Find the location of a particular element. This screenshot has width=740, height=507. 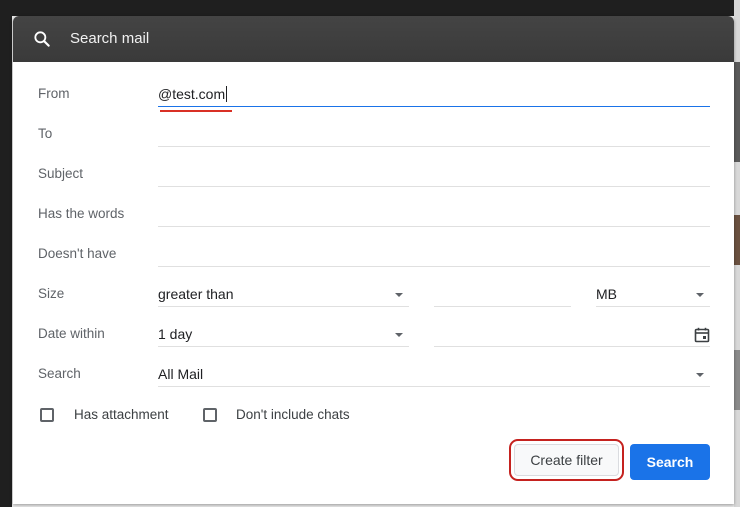

search-mail-title: Search mail is located at coordinates (109, 38).